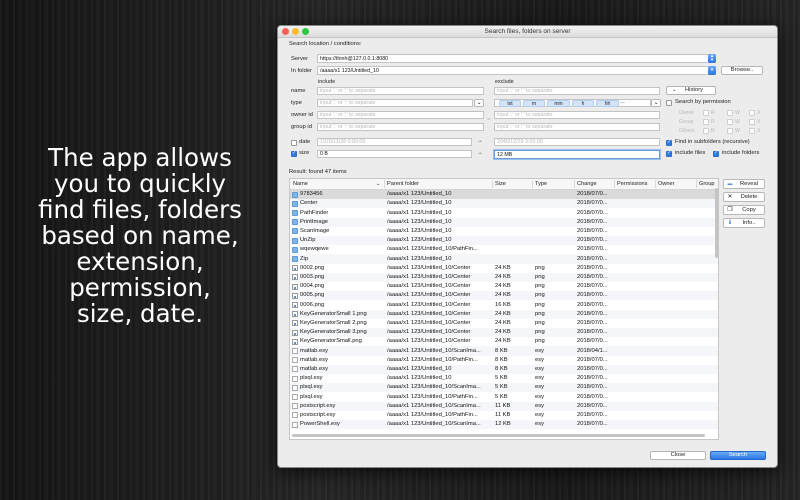  I want to click on search-button: Search, so click(738, 455).